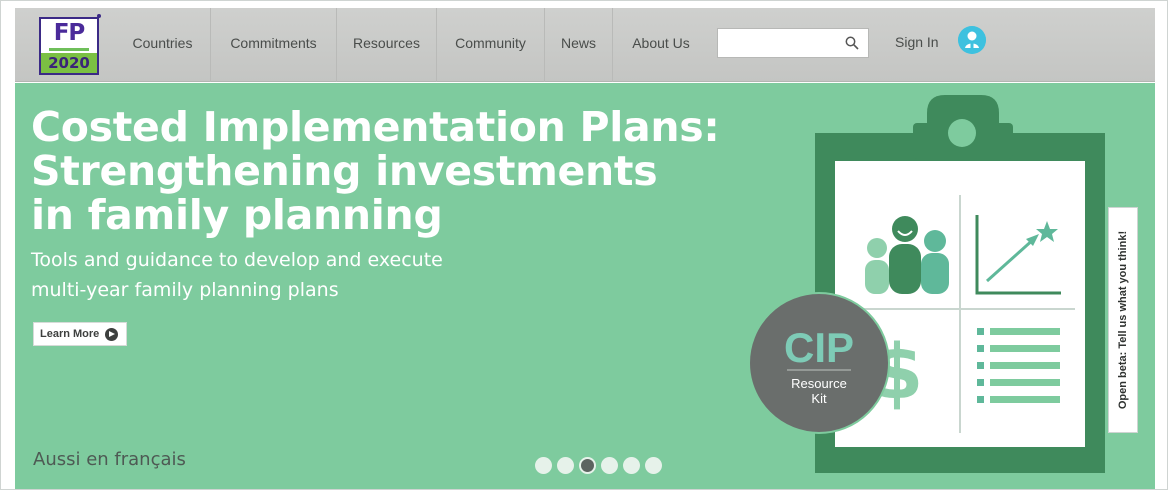 This screenshot has width=1168, height=490. What do you see at coordinates (962, 133) in the screenshot?
I see `clipboard-clip-hole` at bounding box center [962, 133].